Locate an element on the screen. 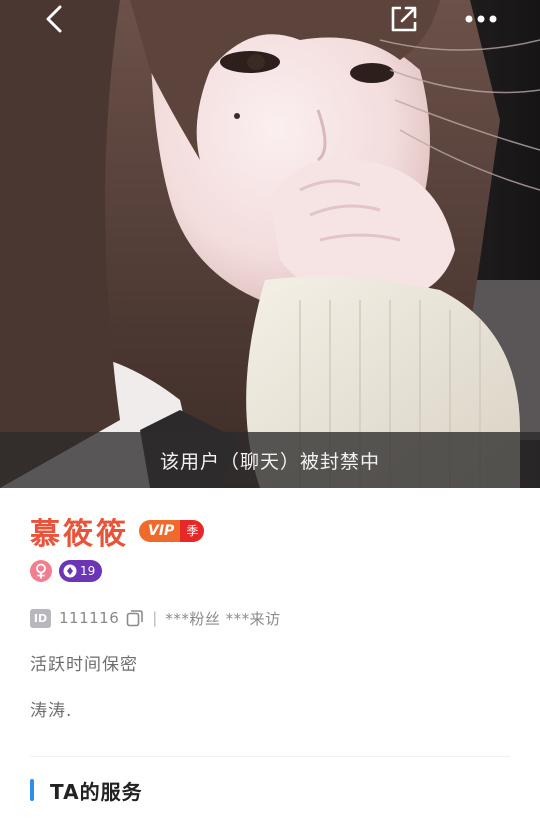 This screenshot has width=540, height=840. badge-row: 19 is located at coordinates (66, 571).